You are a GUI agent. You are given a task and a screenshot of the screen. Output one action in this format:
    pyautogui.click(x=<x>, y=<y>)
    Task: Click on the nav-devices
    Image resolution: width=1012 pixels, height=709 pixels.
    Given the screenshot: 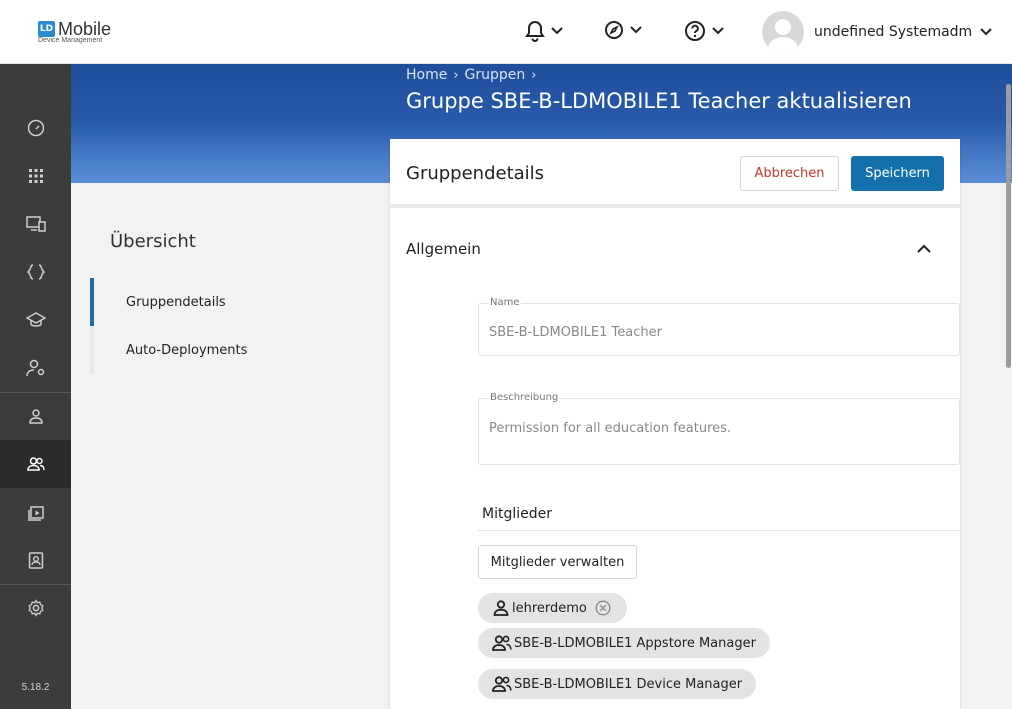 What is the action you would take?
    pyautogui.click(x=35, y=224)
    